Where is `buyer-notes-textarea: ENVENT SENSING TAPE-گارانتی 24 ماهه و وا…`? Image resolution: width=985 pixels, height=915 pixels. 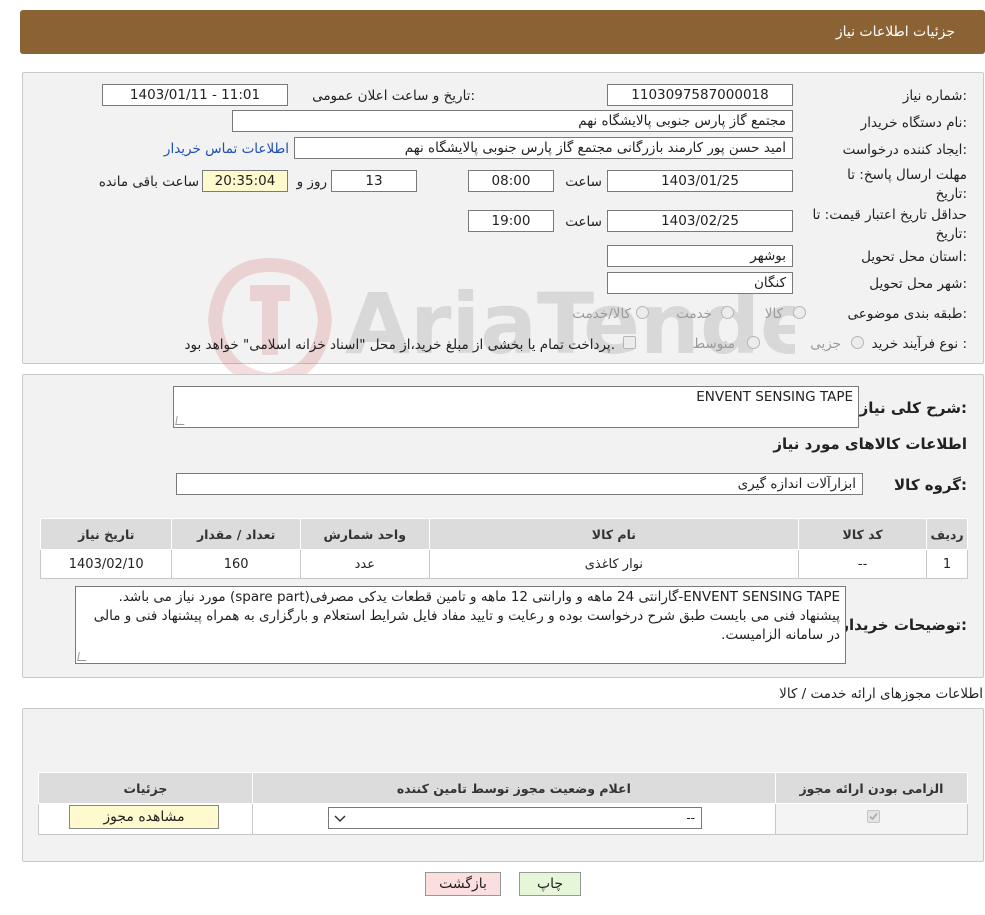
buyer-notes-textarea: ENVENT SENSING TAPE-گارانتی 24 ماهه و وا… is located at coordinates (460, 625).